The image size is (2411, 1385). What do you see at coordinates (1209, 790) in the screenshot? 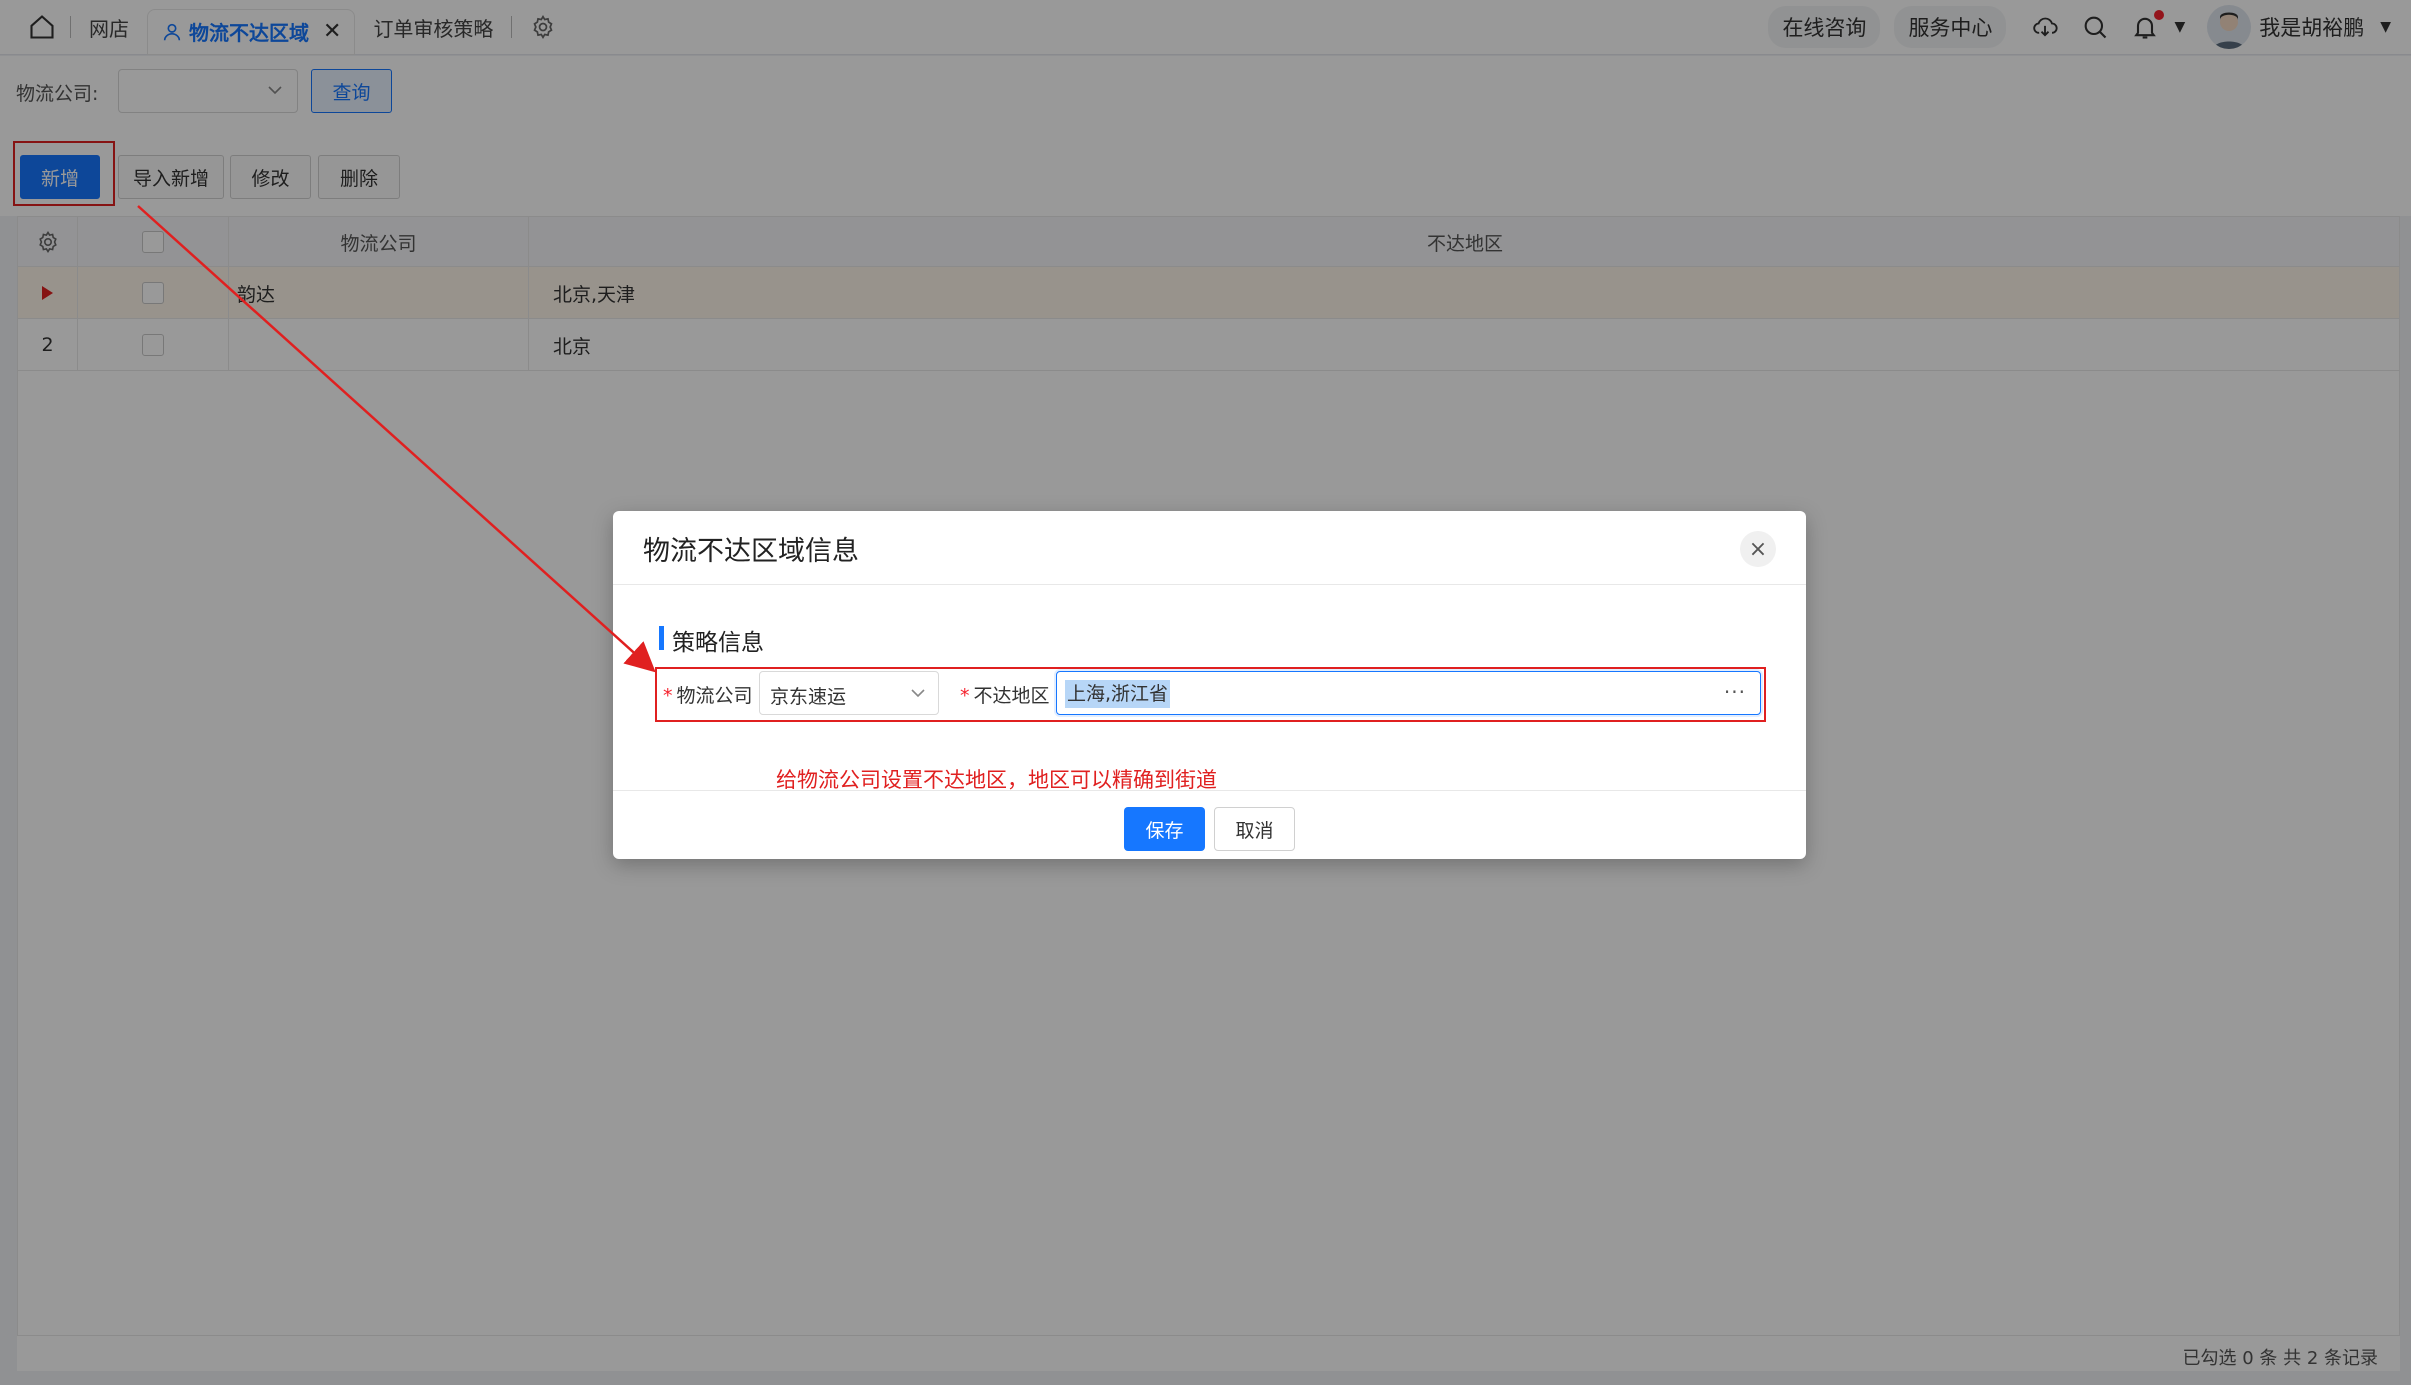
I see `dialog-footer-divider` at bounding box center [1209, 790].